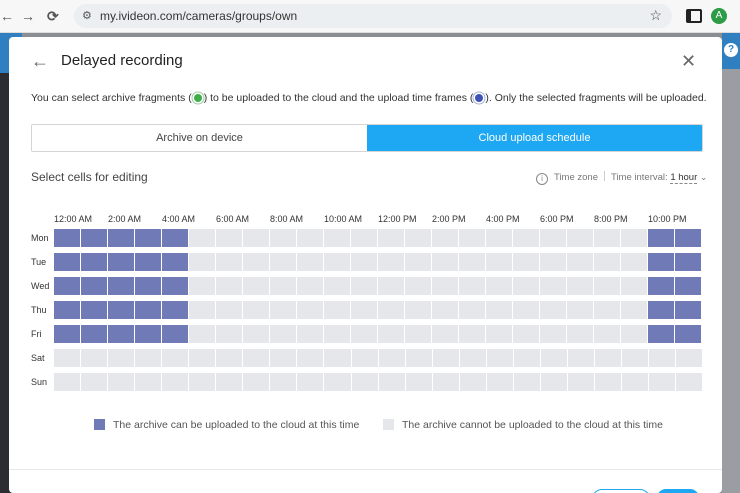 The width and height of the screenshot is (740, 493). Describe the element at coordinates (704, 177) in the screenshot. I see `chevron-down-icon: ⌄` at that location.